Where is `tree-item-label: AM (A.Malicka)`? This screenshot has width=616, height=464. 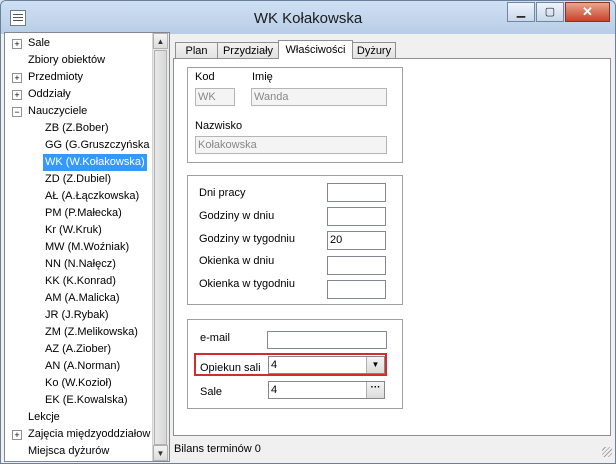 tree-item-label: AM (A.Malicka) is located at coordinates (82, 298).